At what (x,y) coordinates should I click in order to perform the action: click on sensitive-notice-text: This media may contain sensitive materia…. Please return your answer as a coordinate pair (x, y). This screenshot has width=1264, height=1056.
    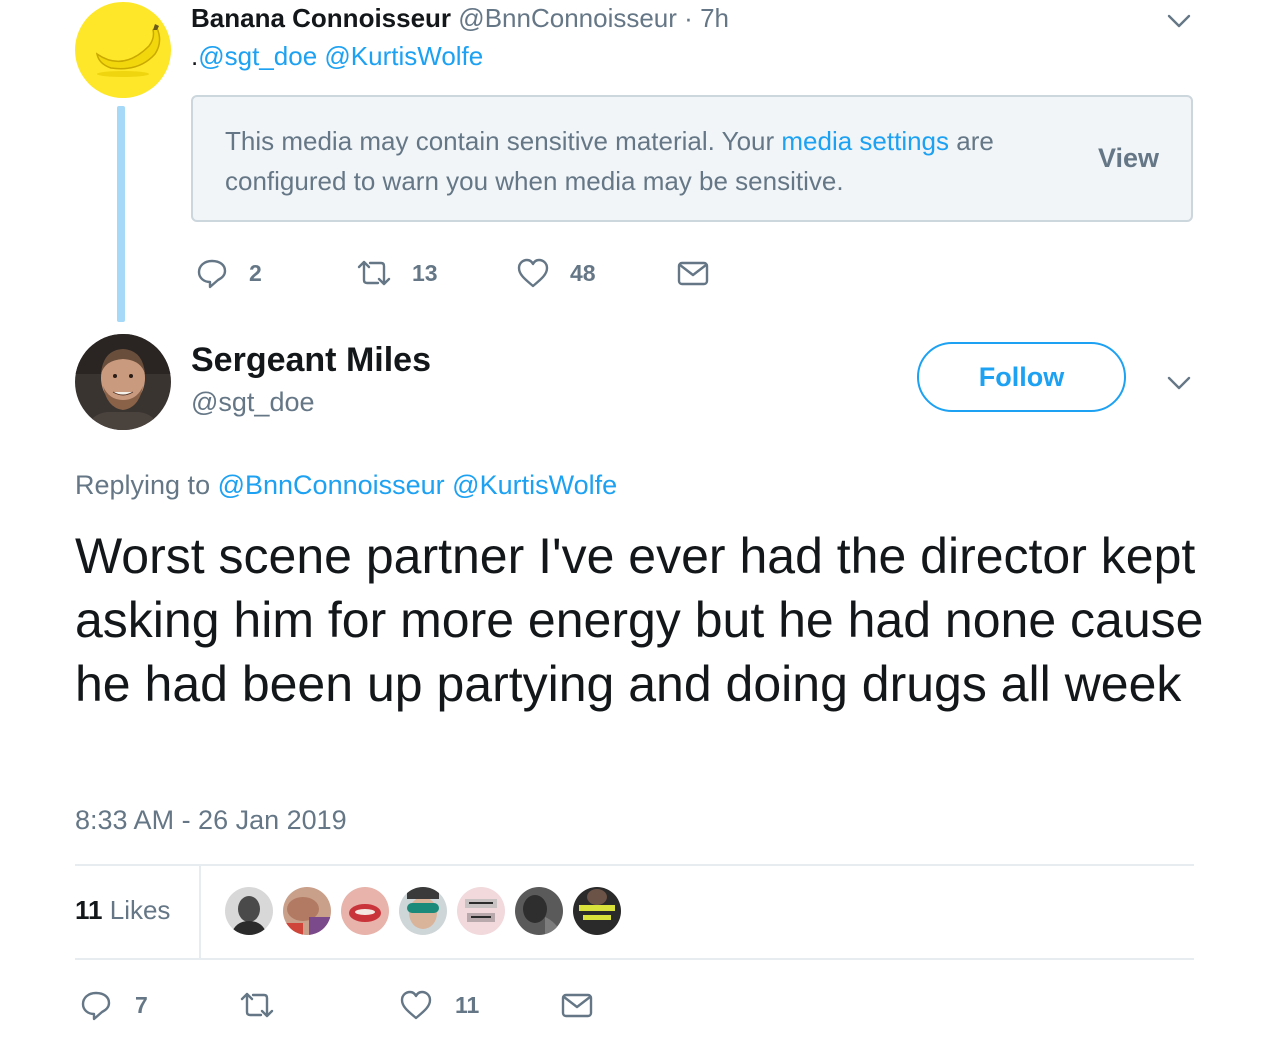
    Looking at the image, I should click on (650, 161).